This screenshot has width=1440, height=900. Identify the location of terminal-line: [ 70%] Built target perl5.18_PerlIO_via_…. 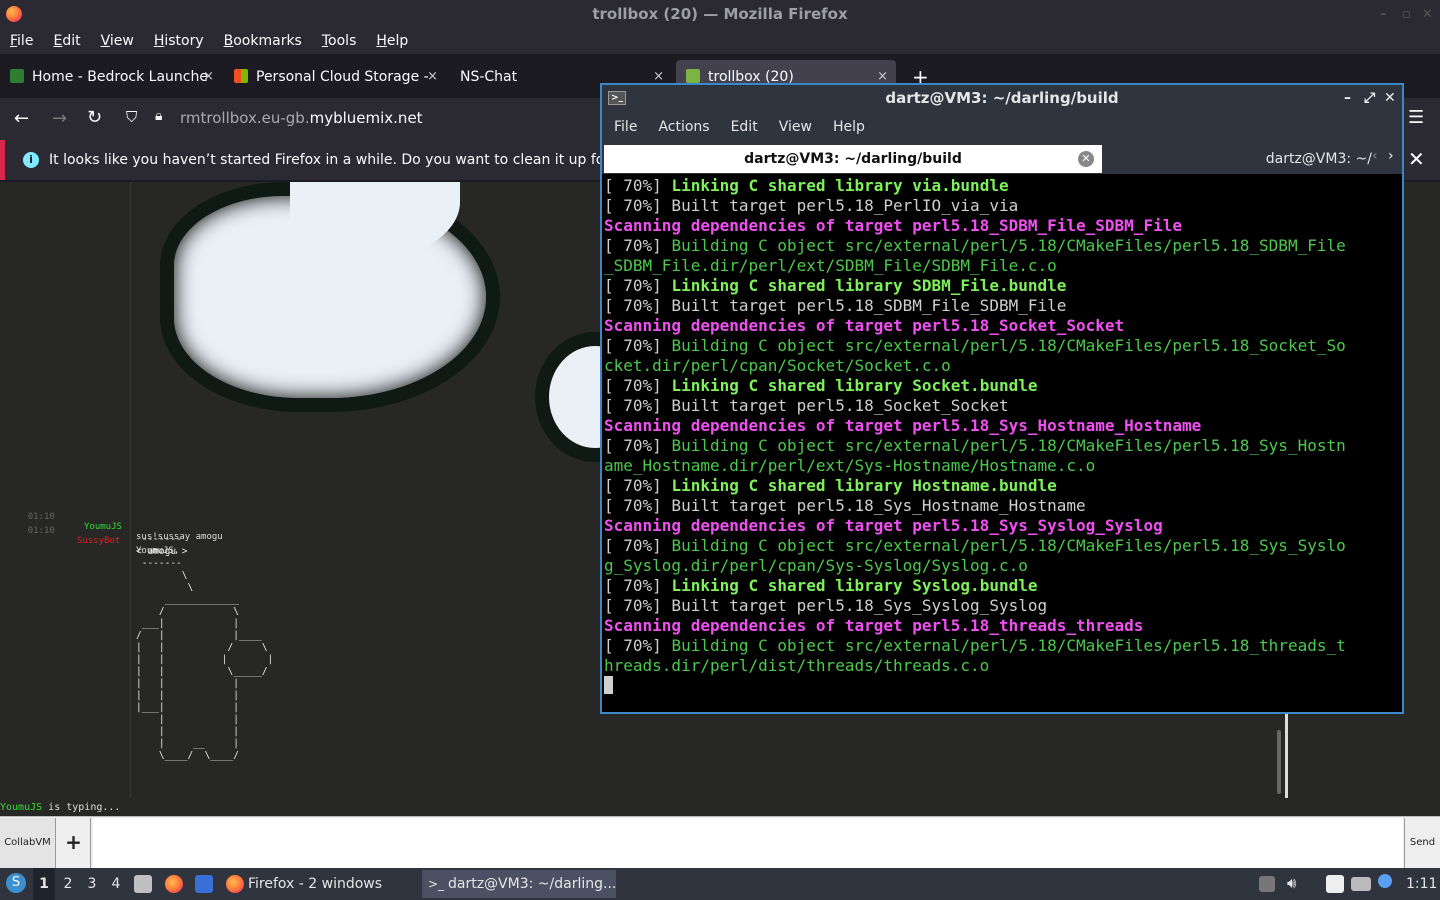
(1002, 206).